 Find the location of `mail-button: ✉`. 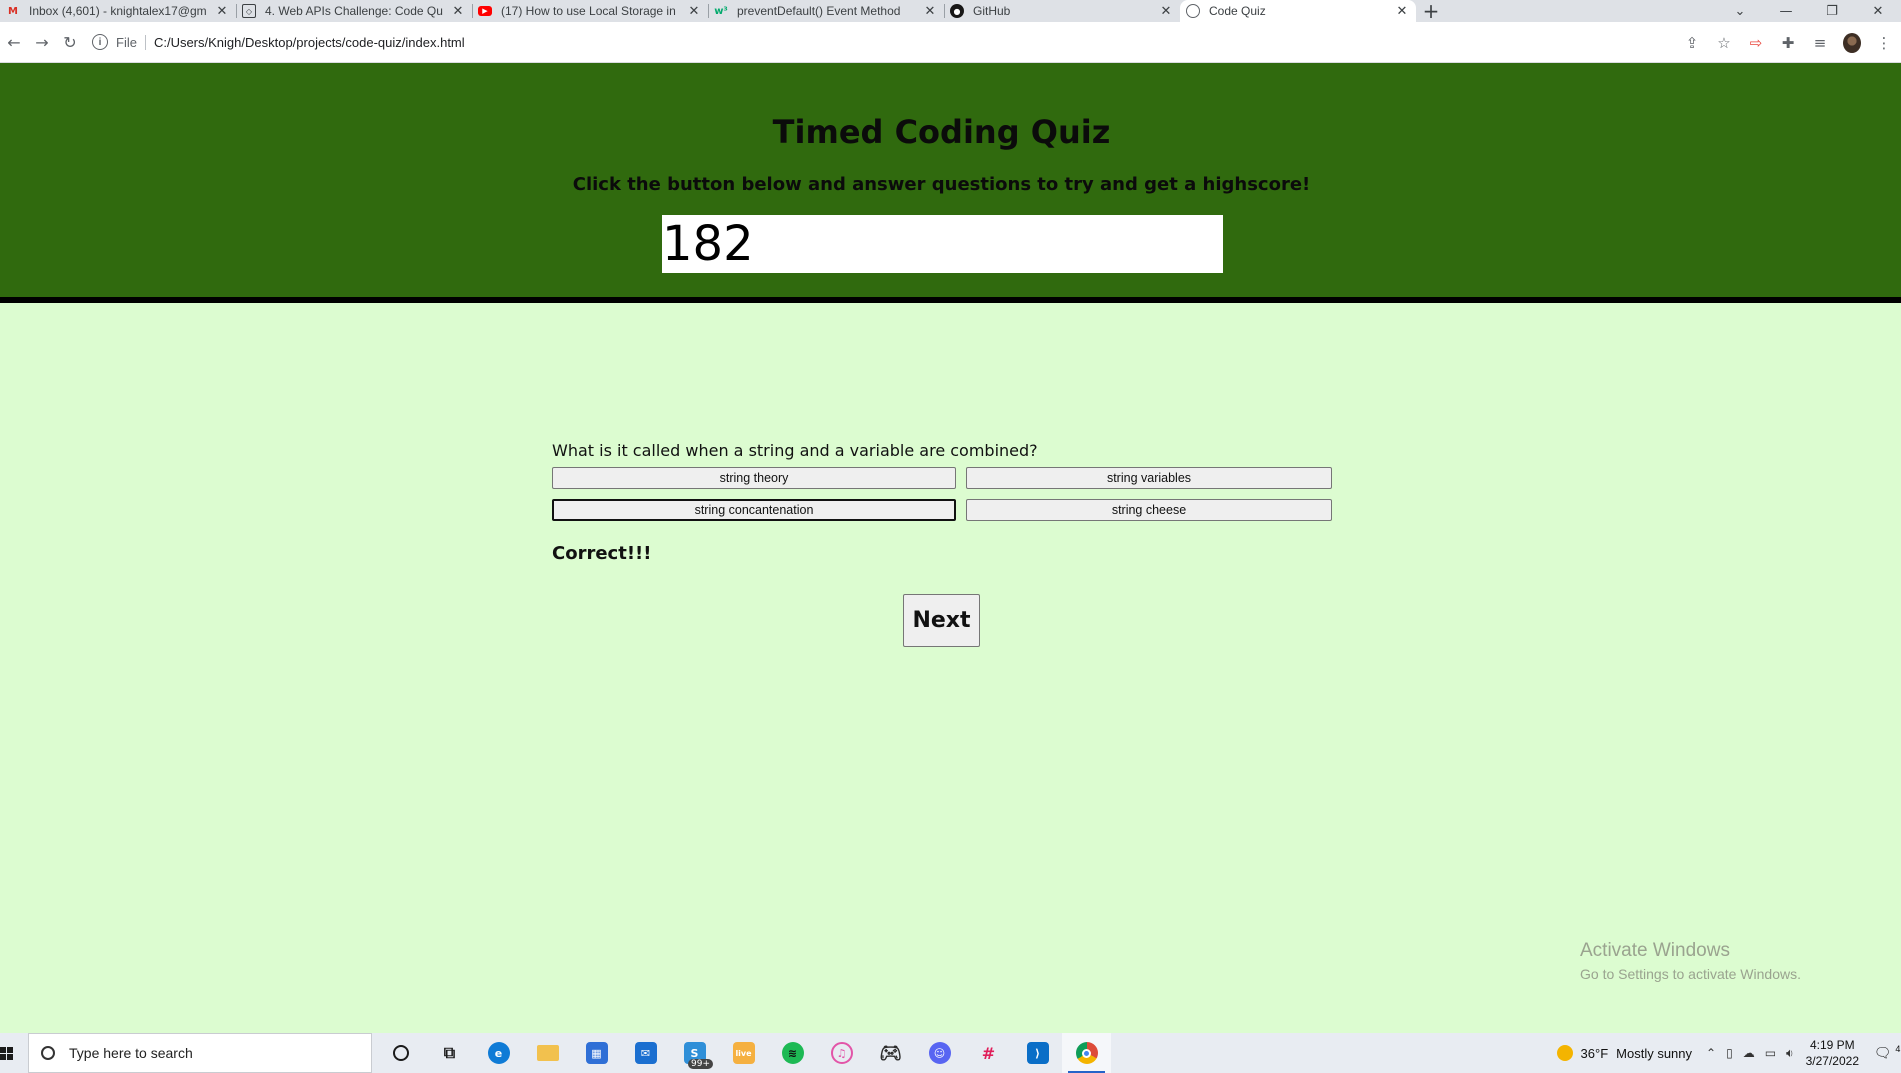

mail-button: ✉ is located at coordinates (645, 1053).